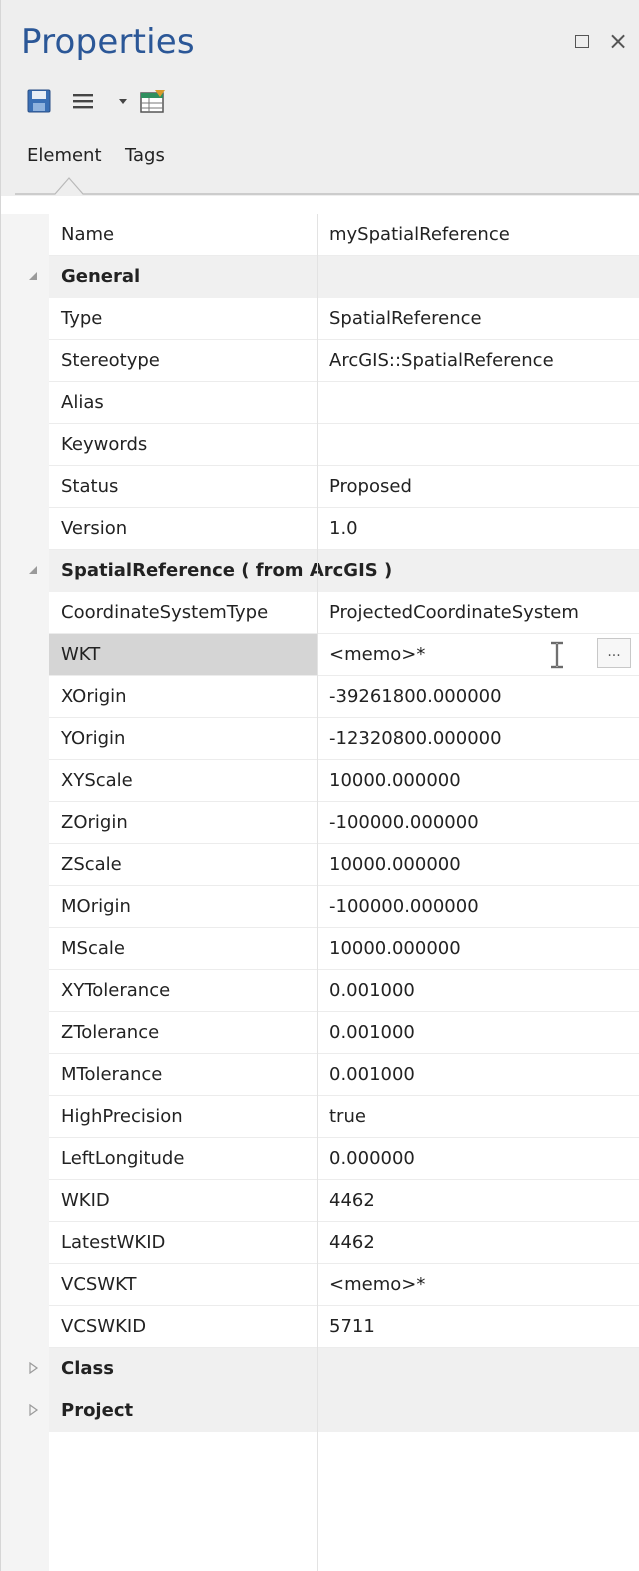  Describe the element at coordinates (404, 906) in the screenshot. I see `property-value: -100000.000000` at that location.